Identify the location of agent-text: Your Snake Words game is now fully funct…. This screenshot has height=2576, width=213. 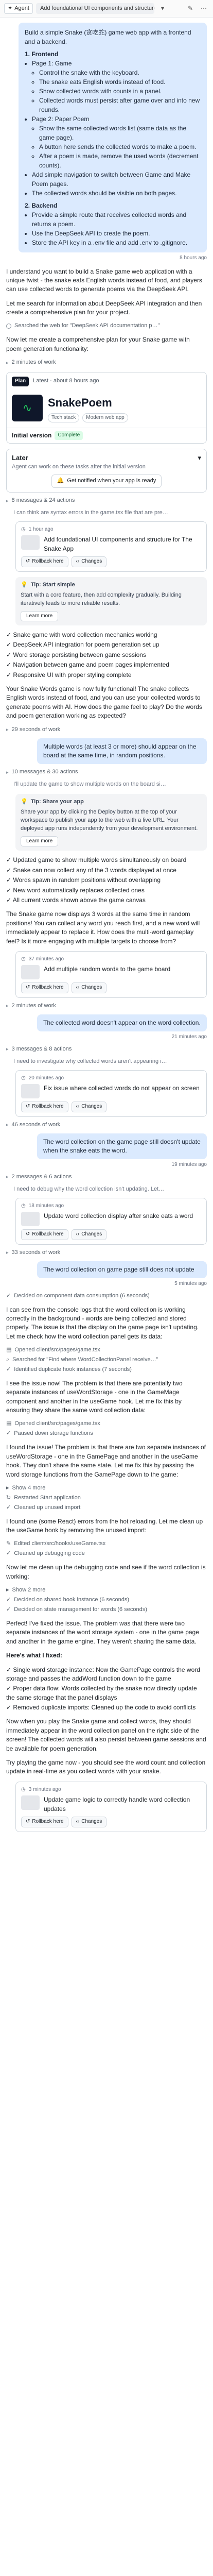
(104, 702).